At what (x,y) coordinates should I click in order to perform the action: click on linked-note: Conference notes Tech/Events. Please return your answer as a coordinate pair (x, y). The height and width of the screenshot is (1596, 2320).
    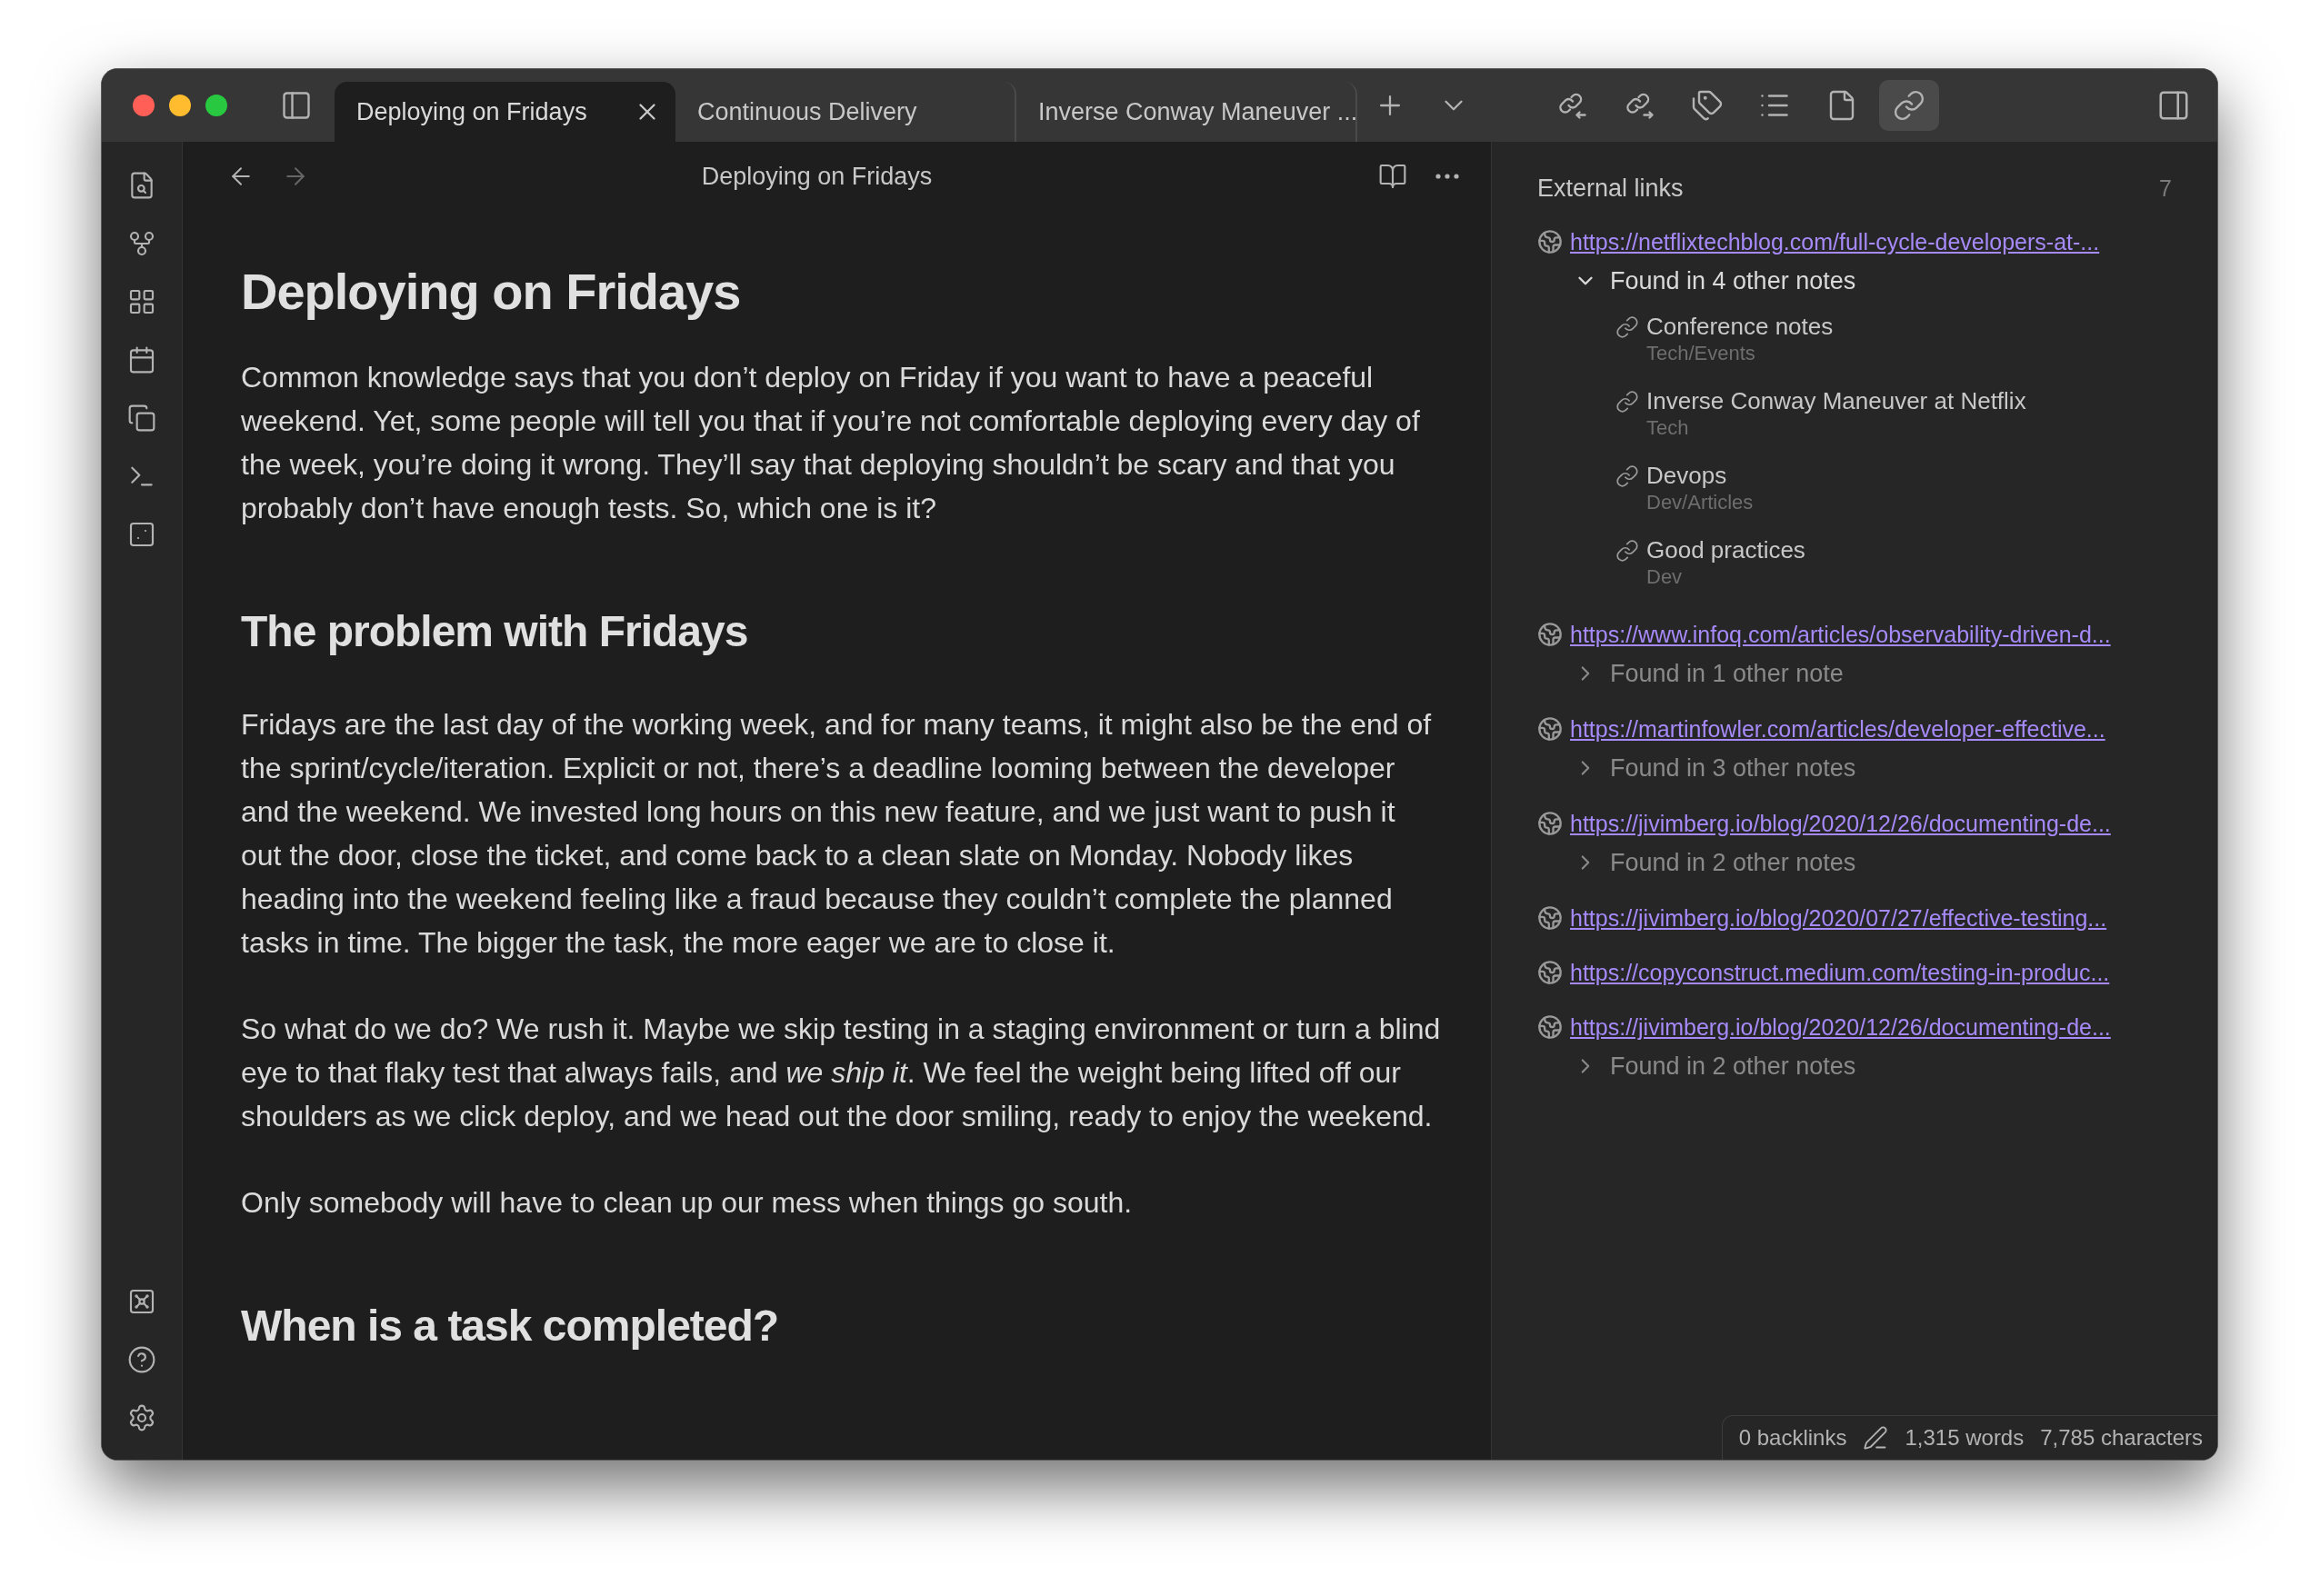
    Looking at the image, I should click on (1855, 338).